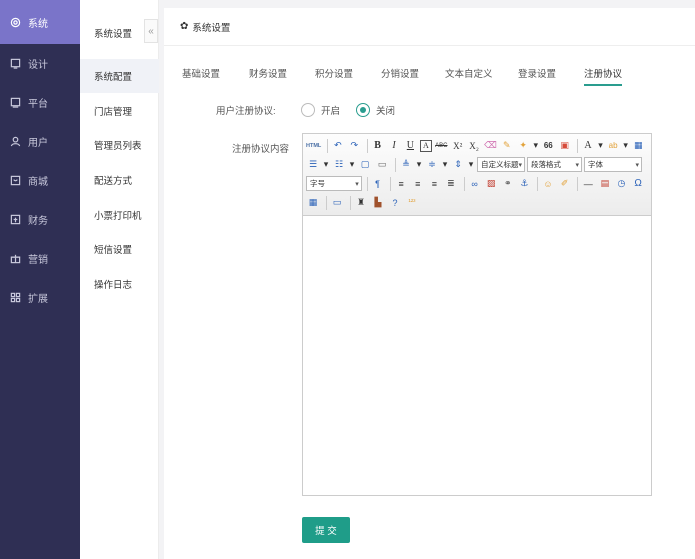 The height and width of the screenshot is (559, 695). Describe the element at coordinates (613, 164) in the screenshot. I see `font-family-select: 字体` at that location.